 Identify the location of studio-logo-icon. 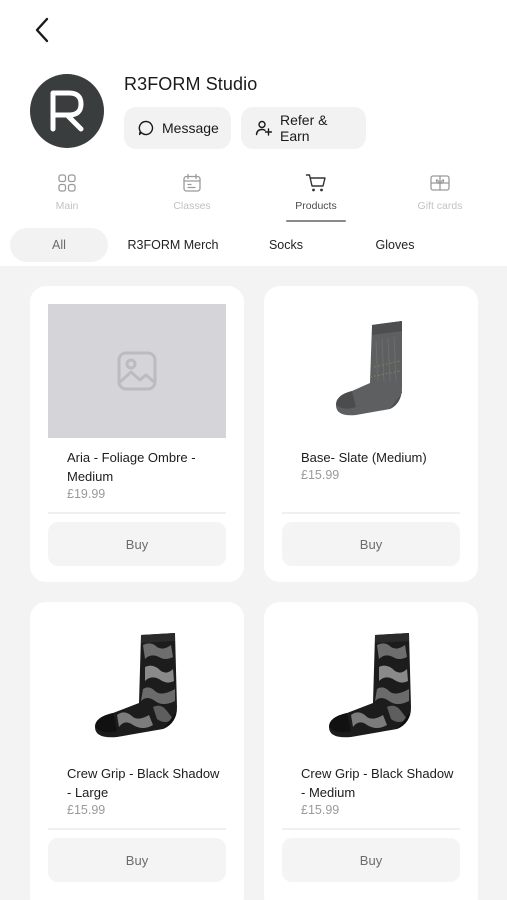
(67, 111).